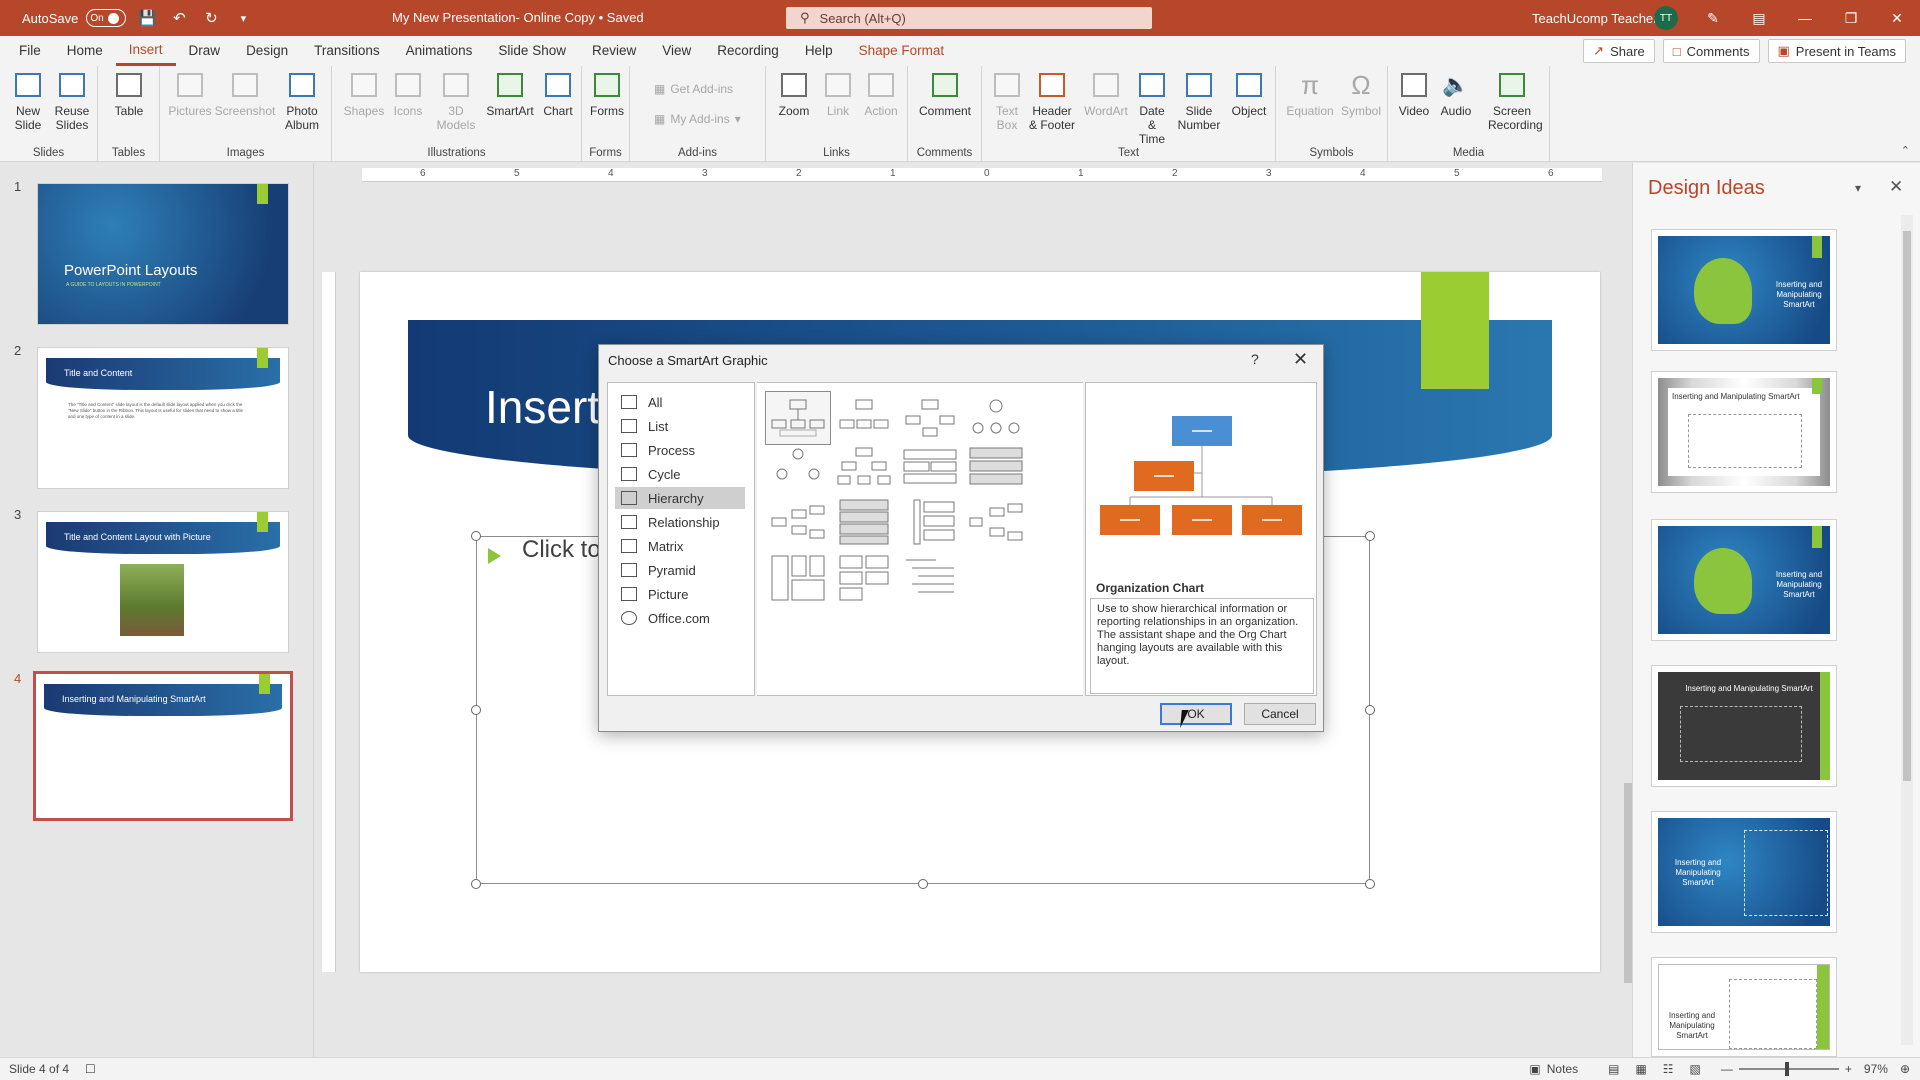 This screenshot has width=1920, height=1080. Describe the element at coordinates (1619, 51) in the screenshot. I see `share-button: ↗ Share` at that location.